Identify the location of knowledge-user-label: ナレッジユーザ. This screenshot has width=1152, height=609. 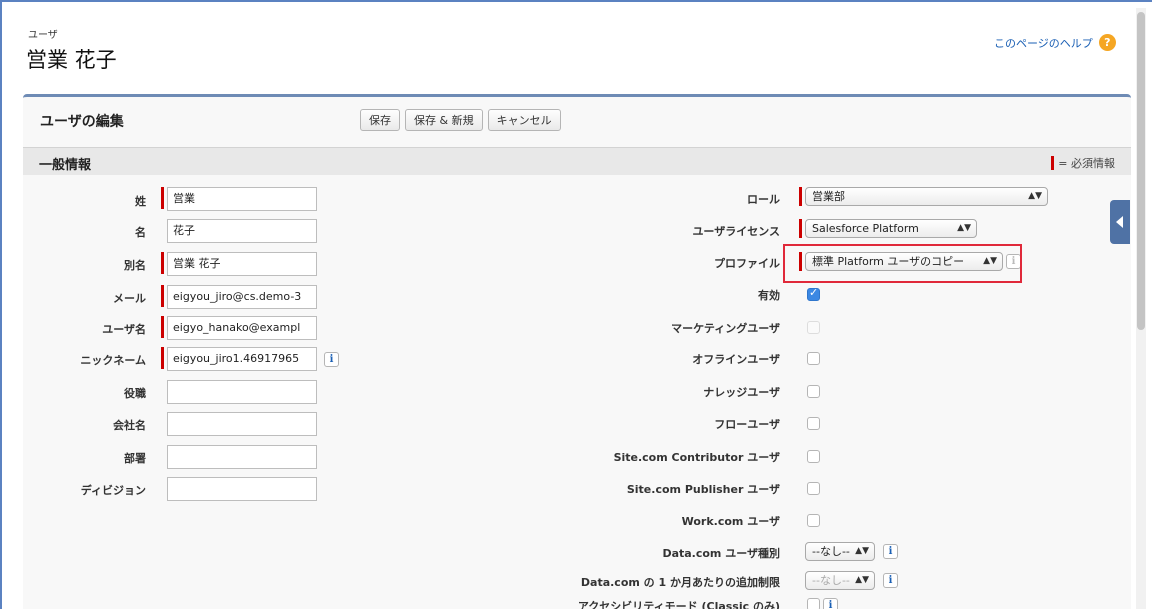
(741, 392).